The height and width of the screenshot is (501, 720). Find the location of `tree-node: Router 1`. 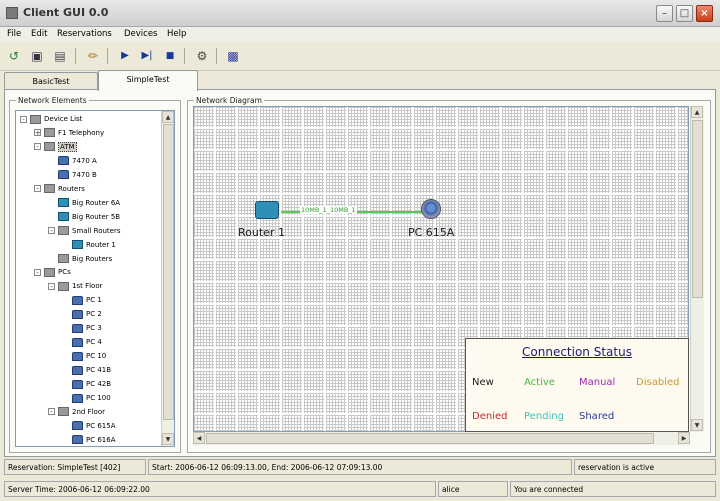

tree-node: Router 1 is located at coordinates (89, 245).